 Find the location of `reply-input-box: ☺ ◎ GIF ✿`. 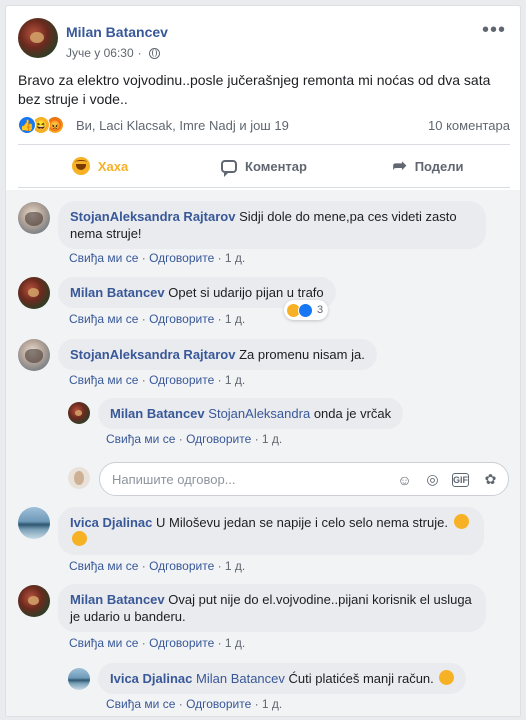

reply-input-box: ☺ ◎ GIF ✿ is located at coordinates (304, 479).